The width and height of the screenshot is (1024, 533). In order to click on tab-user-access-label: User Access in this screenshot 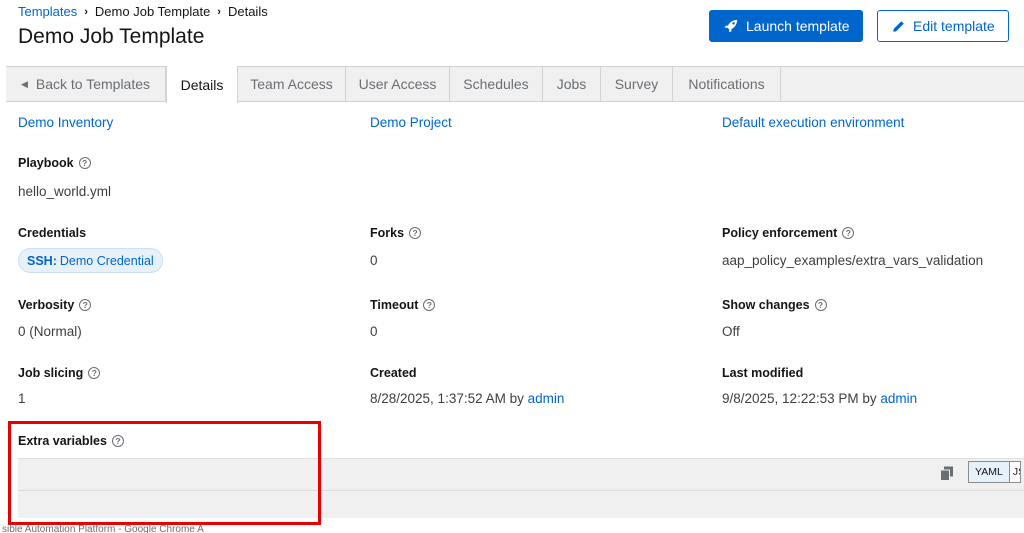, I will do `click(397, 84)`.